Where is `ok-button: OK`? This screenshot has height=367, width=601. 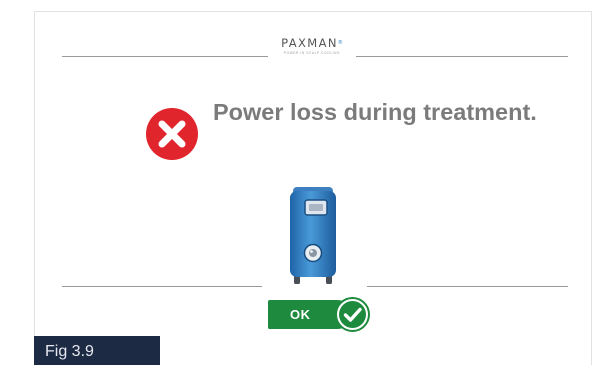 ok-button: OK is located at coordinates (319, 314).